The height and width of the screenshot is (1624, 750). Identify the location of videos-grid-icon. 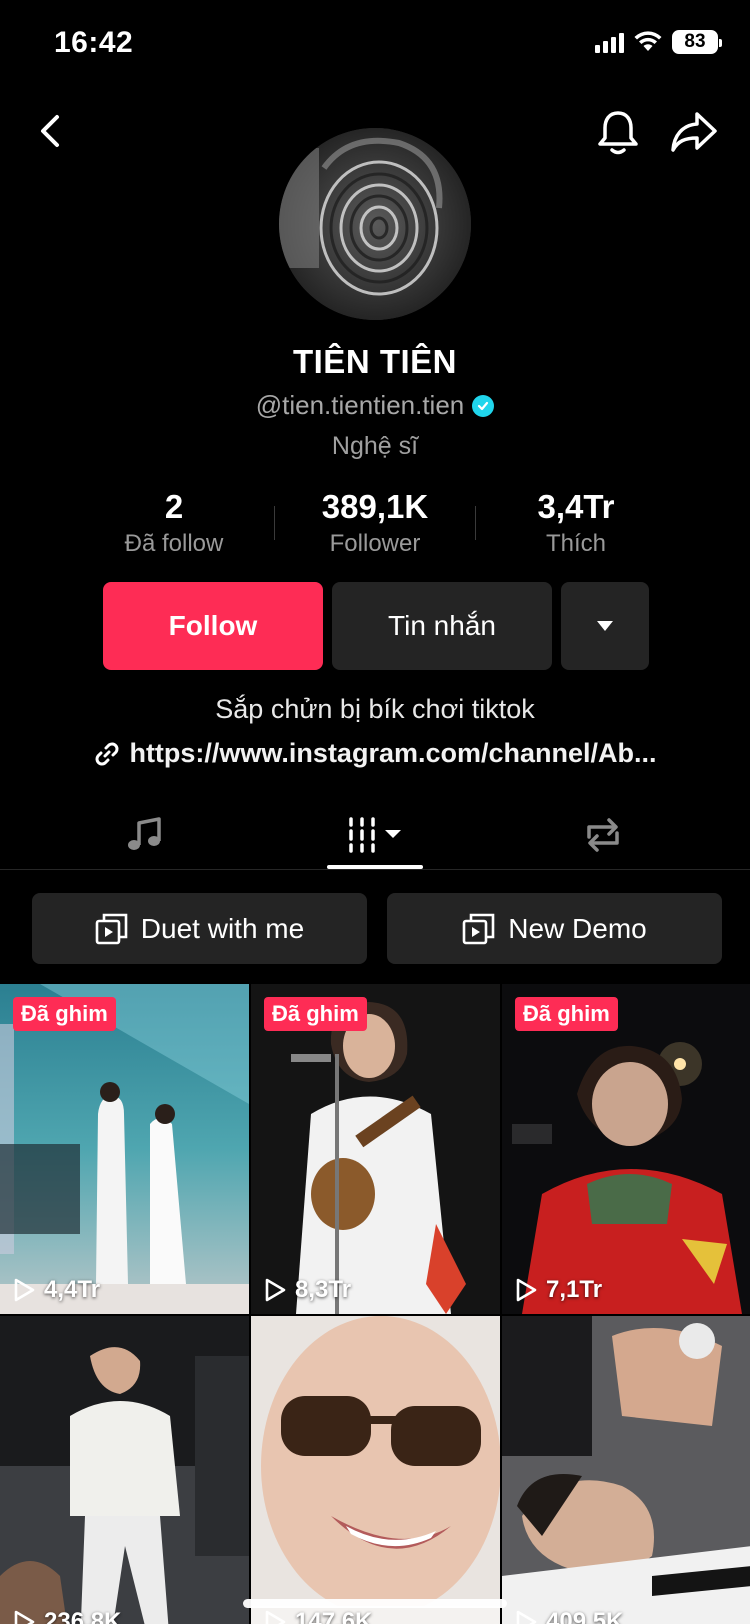
(375, 835).